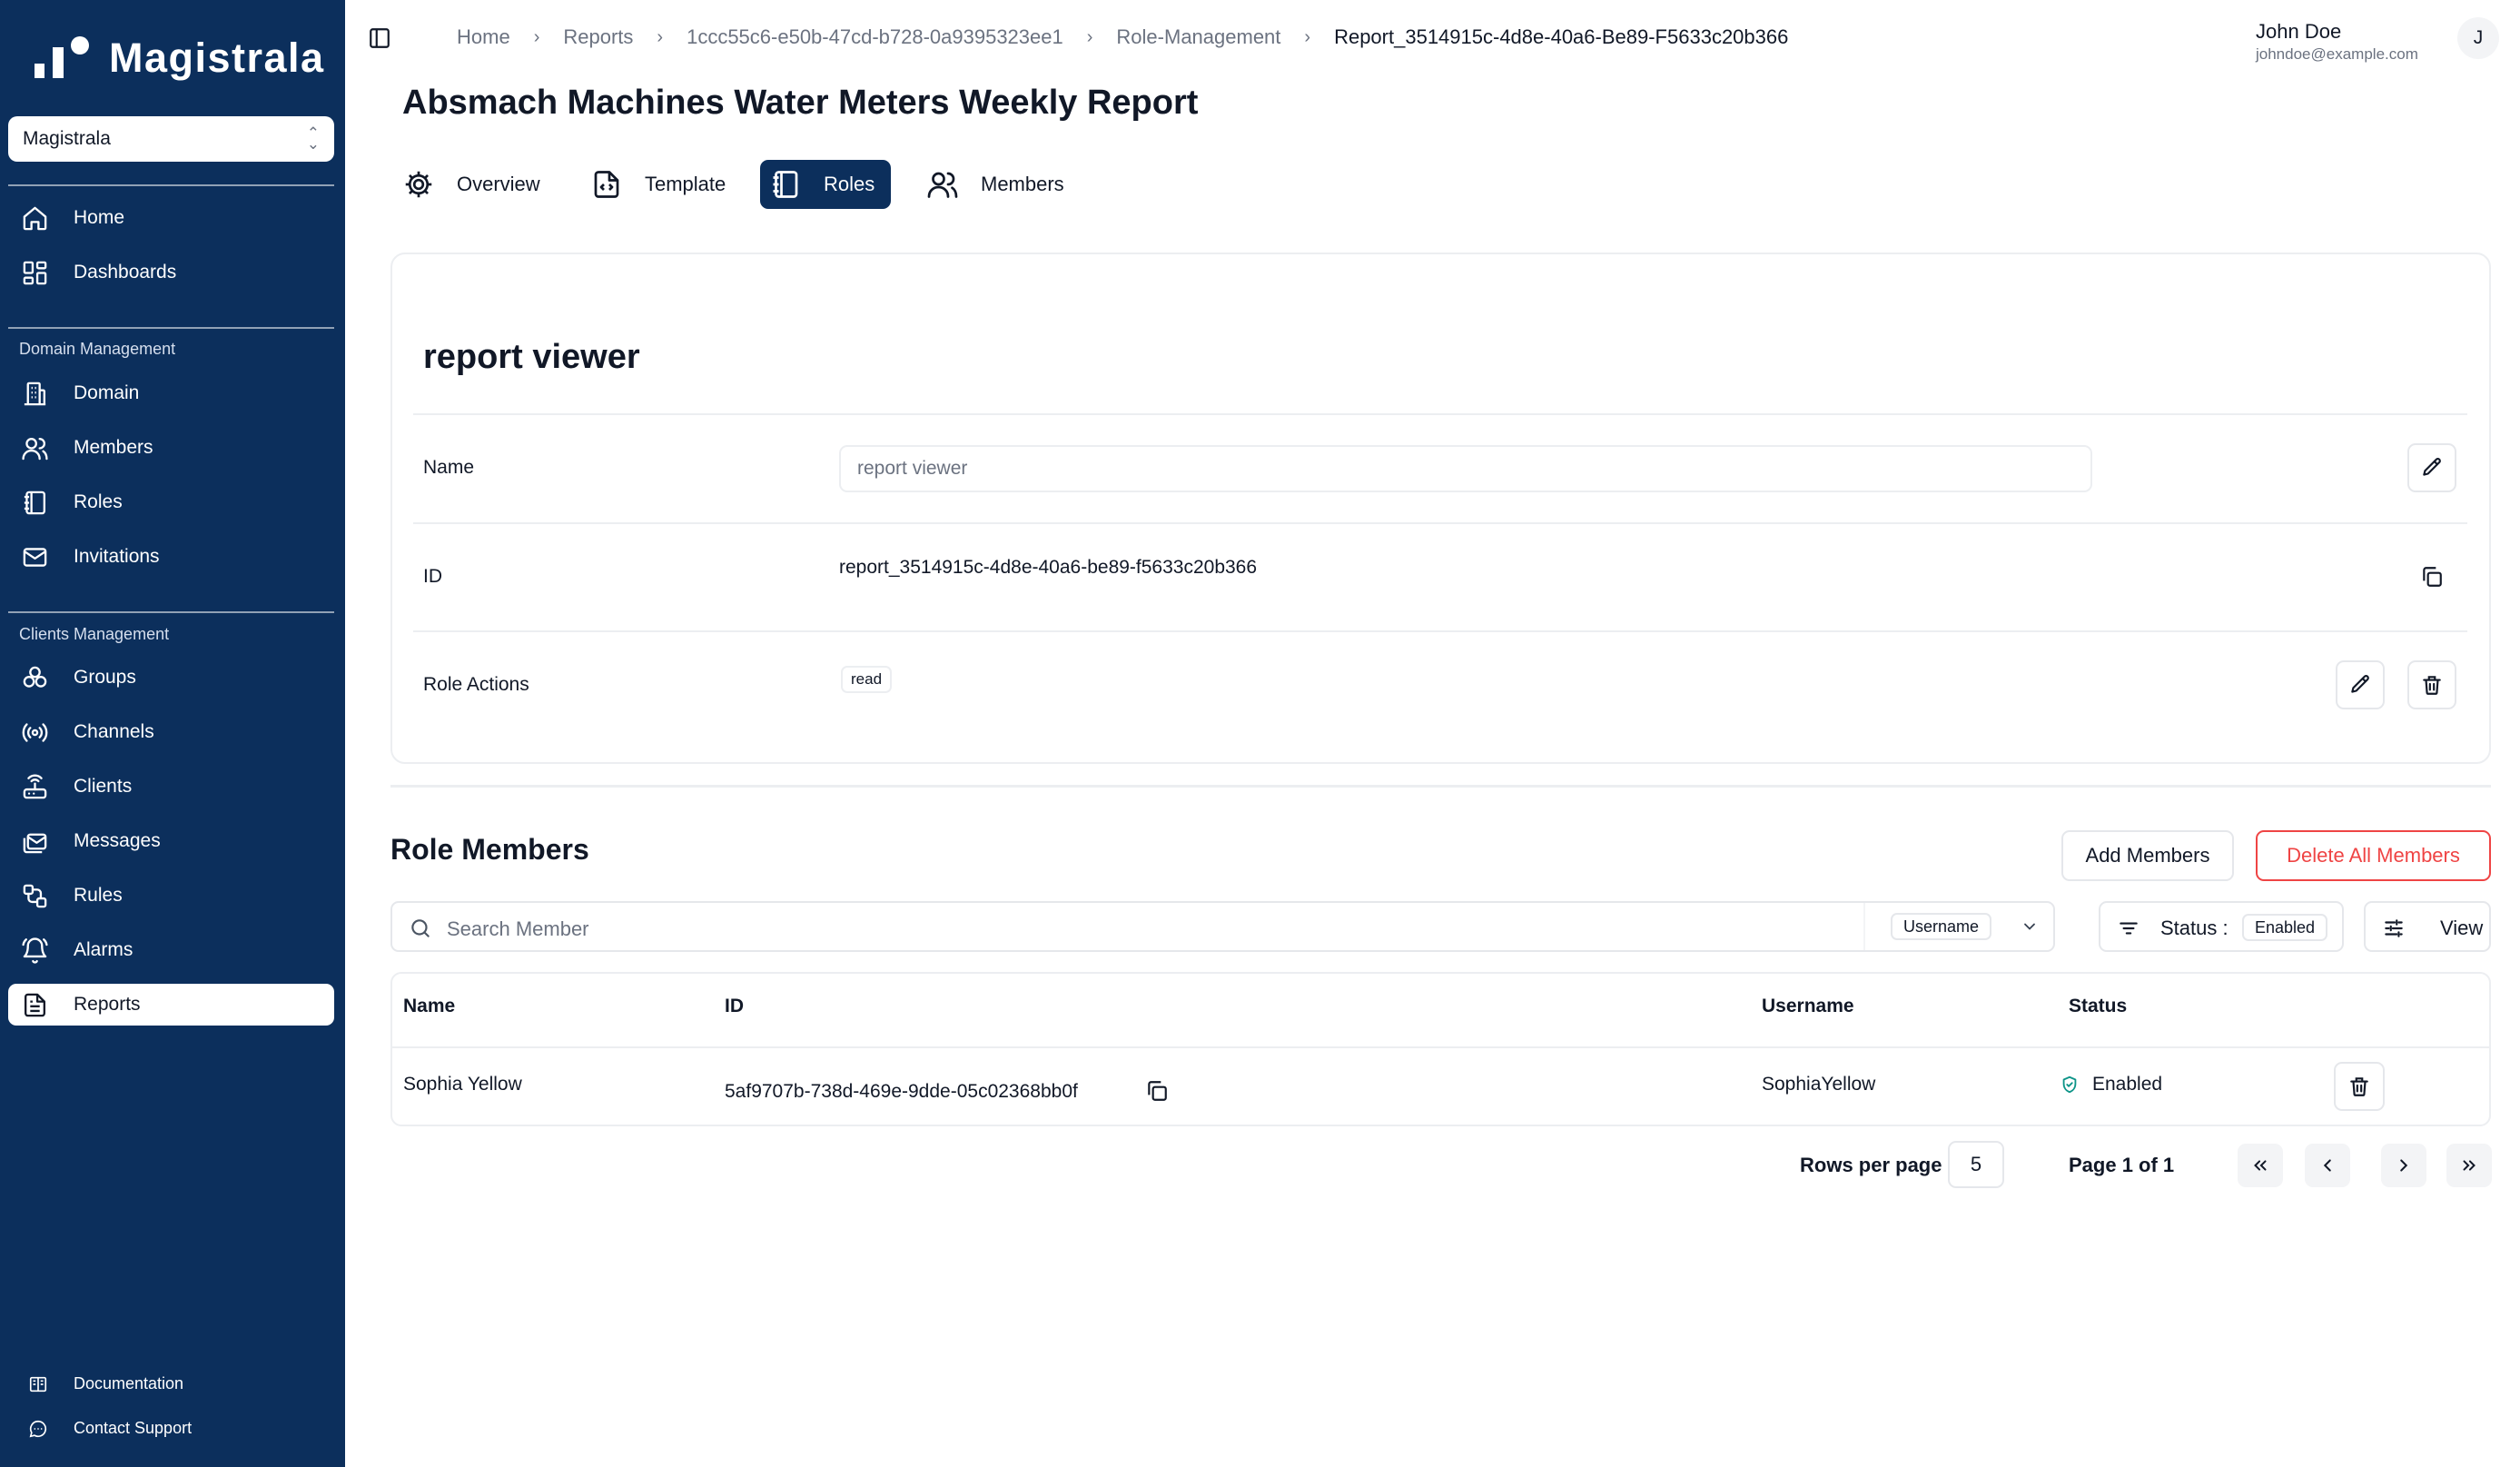  I want to click on edit-actions-button, so click(2361, 684).